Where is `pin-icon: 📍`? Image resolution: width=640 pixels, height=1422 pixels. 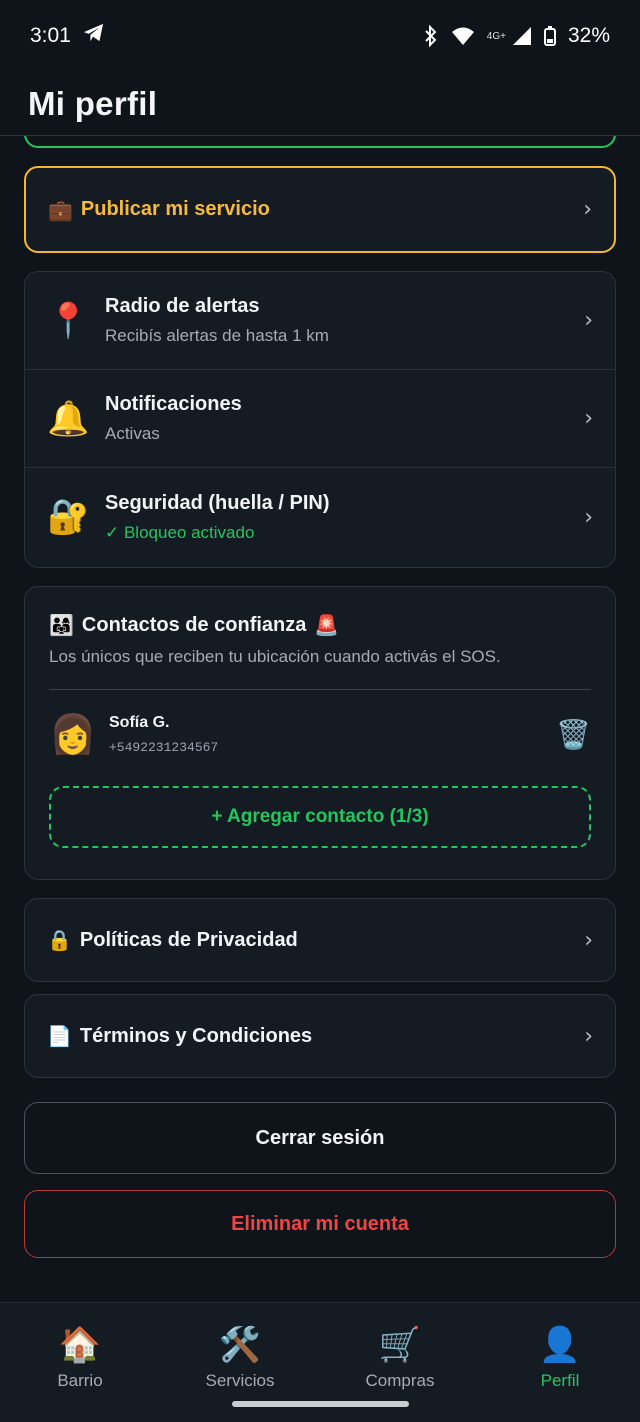
pin-icon: 📍 is located at coordinates (68, 320).